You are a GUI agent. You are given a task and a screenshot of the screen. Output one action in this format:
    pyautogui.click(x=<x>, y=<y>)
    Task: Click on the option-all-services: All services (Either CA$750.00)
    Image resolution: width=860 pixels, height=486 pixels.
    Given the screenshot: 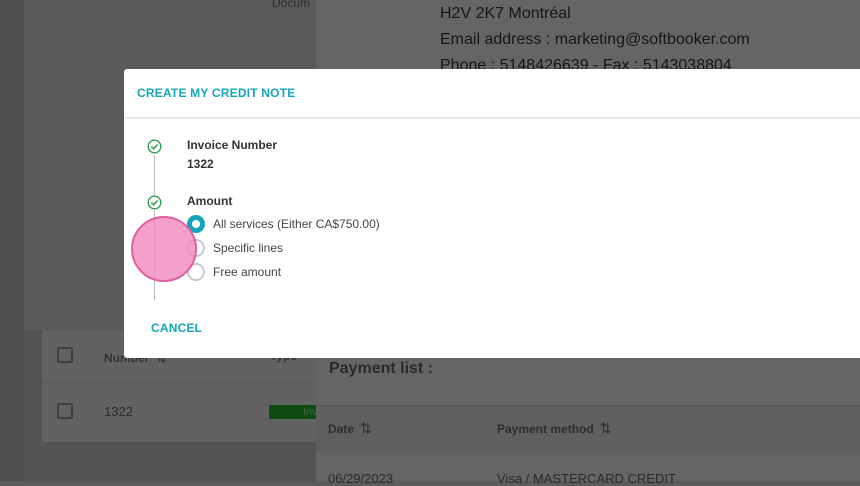 What is the action you would take?
    pyautogui.click(x=283, y=224)
    